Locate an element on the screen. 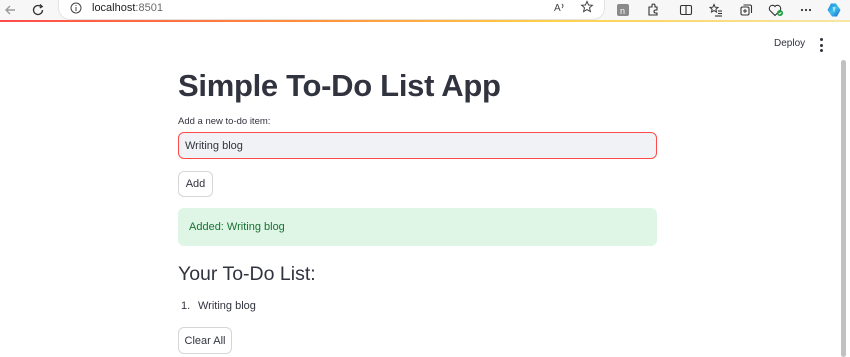  list-item: 1. Writing blog is located at coordinates (217, 307).